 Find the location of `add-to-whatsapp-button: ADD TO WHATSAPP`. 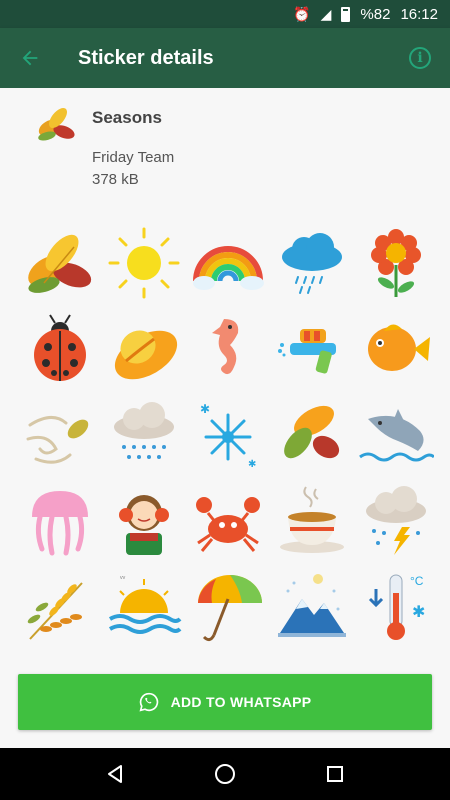

add-to-whatsapp-button: ADD TO WHATSAPP is located at coordinates (225, 702).